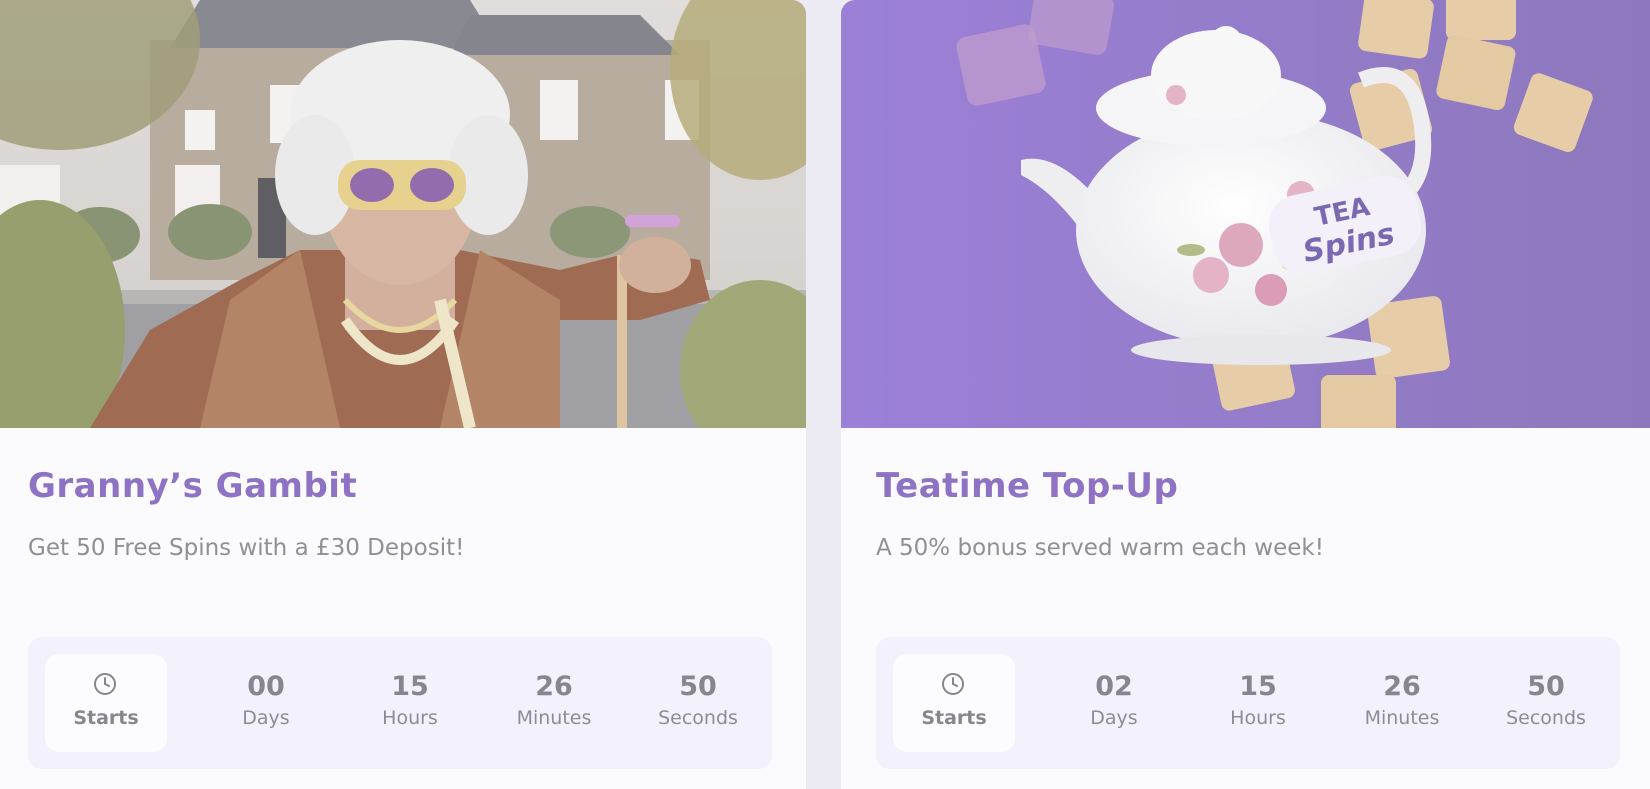  I want to click on countdown-days: 02 Days, so click(1114, 702).